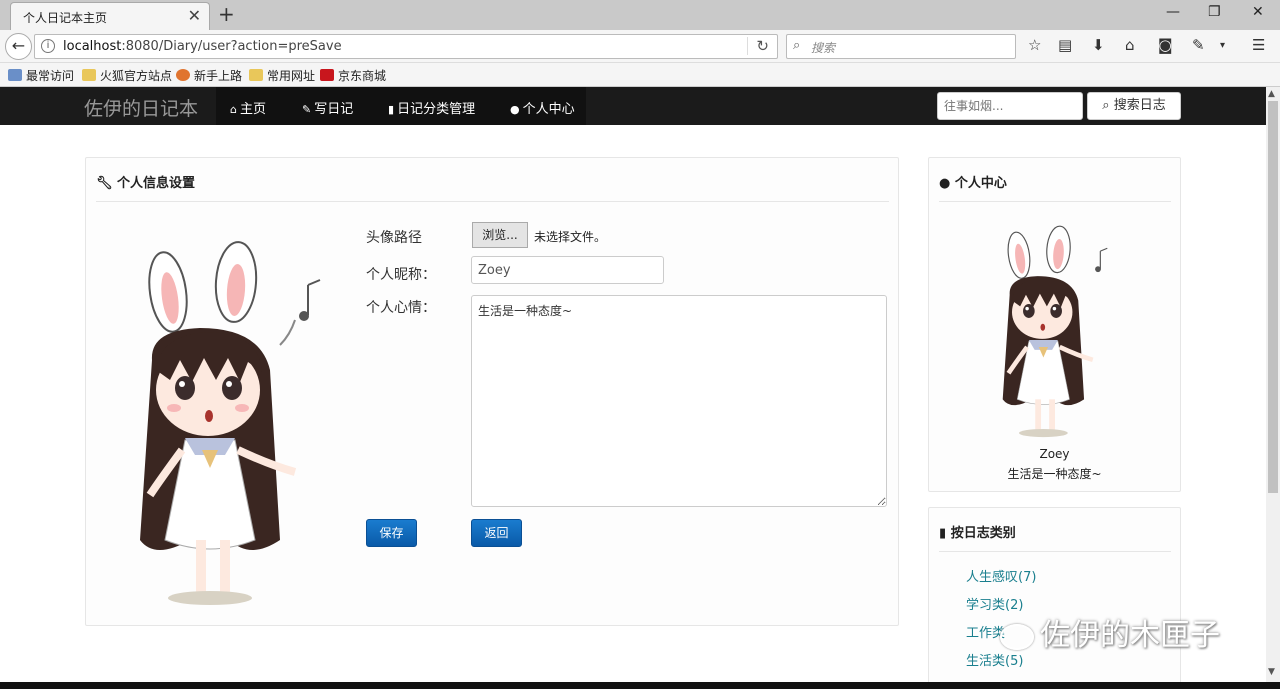  Describe the element at coordinates (1098, 45) in the screenshot. I see `download-icon: ⬇` at that location.